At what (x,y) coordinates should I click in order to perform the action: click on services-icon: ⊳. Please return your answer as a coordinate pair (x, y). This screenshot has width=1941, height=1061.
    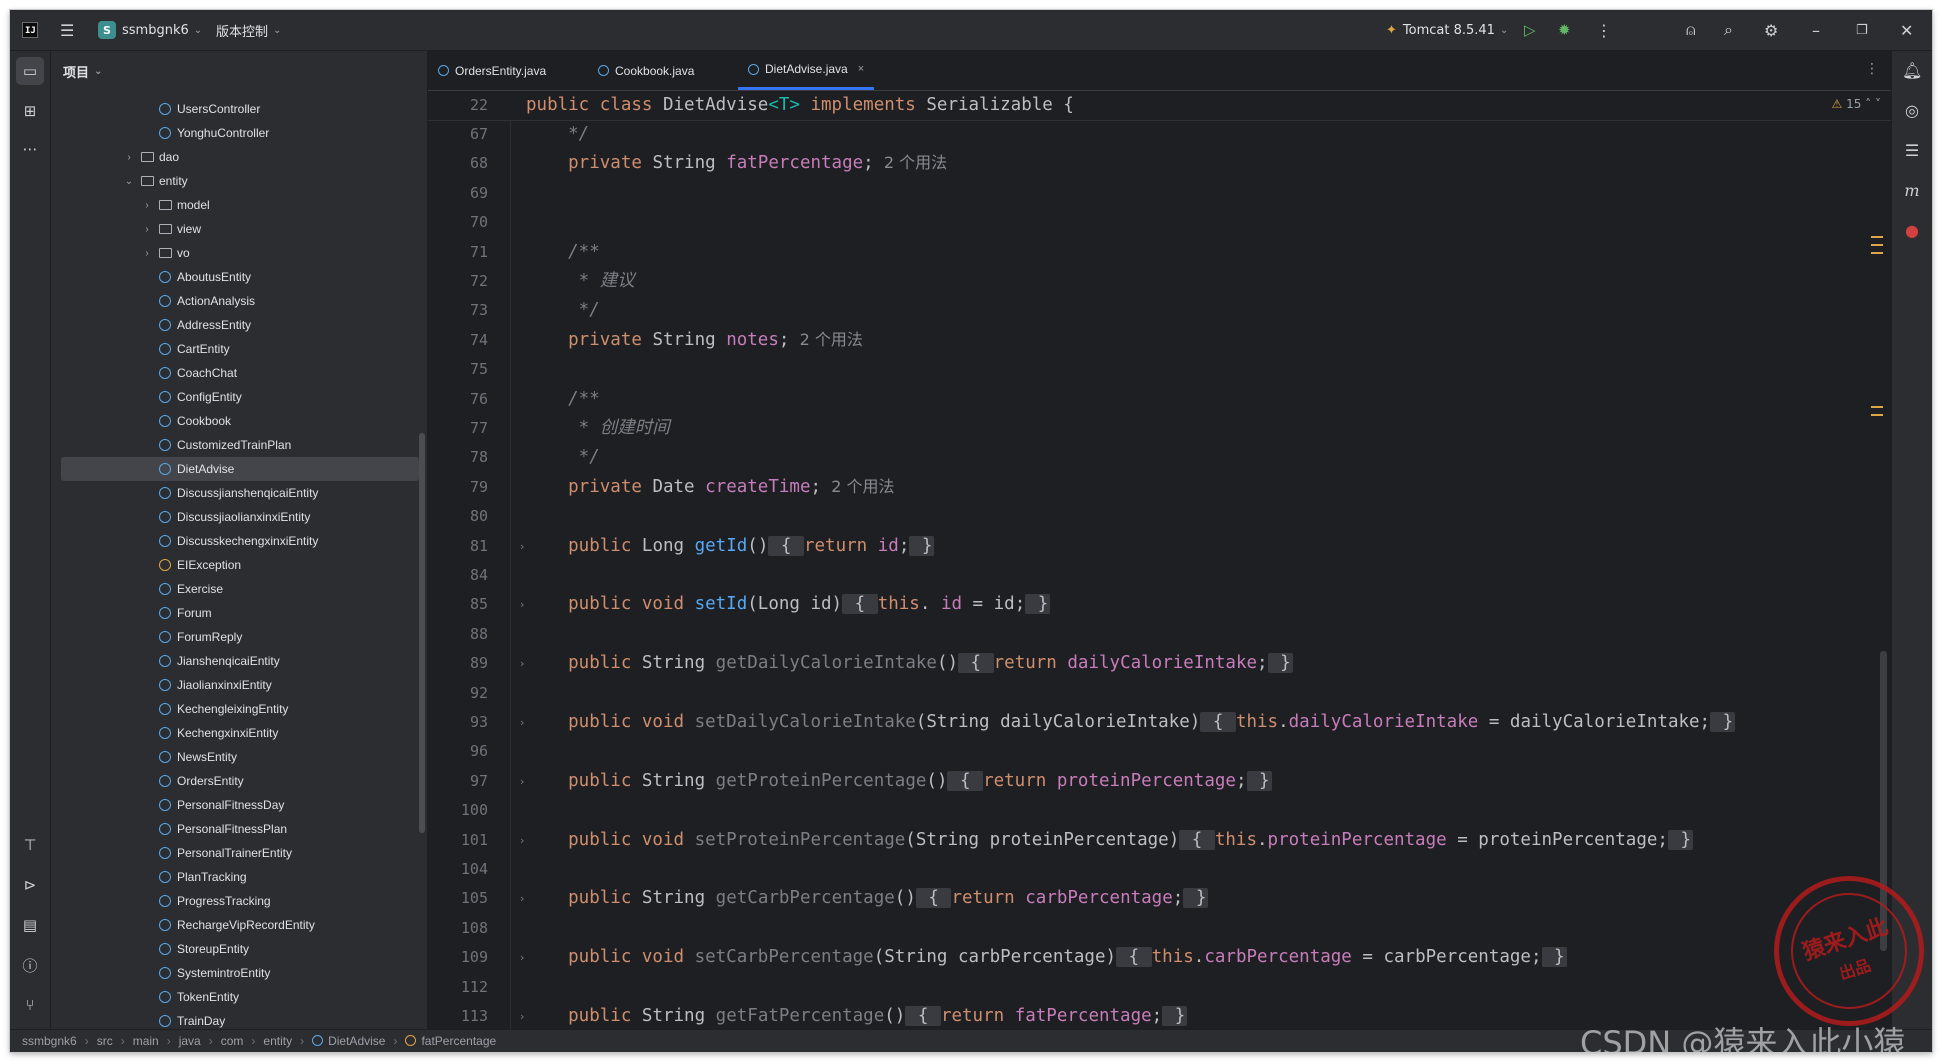
    Looking at the image, I should click on (30, 885).